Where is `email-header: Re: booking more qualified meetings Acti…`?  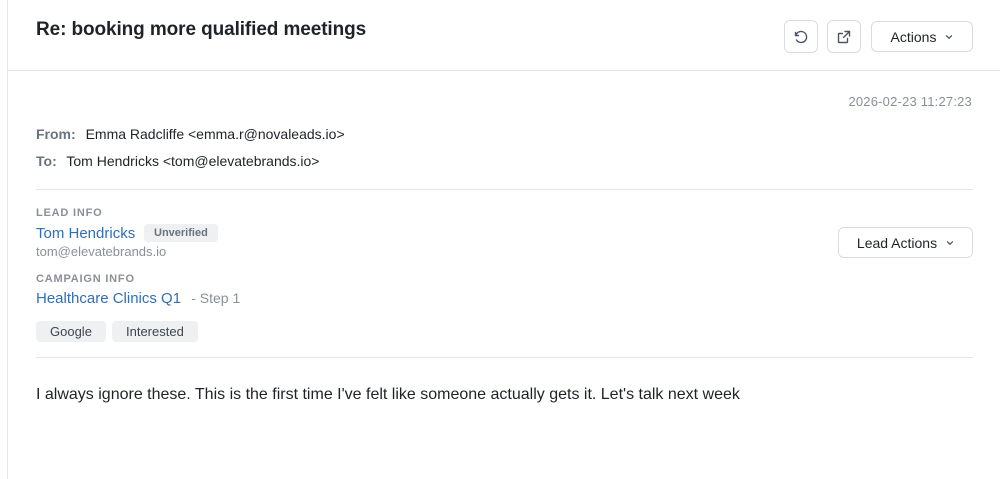
email-header: Re: booking more qualified meetings Acti… is located at coordinates (504, 35).